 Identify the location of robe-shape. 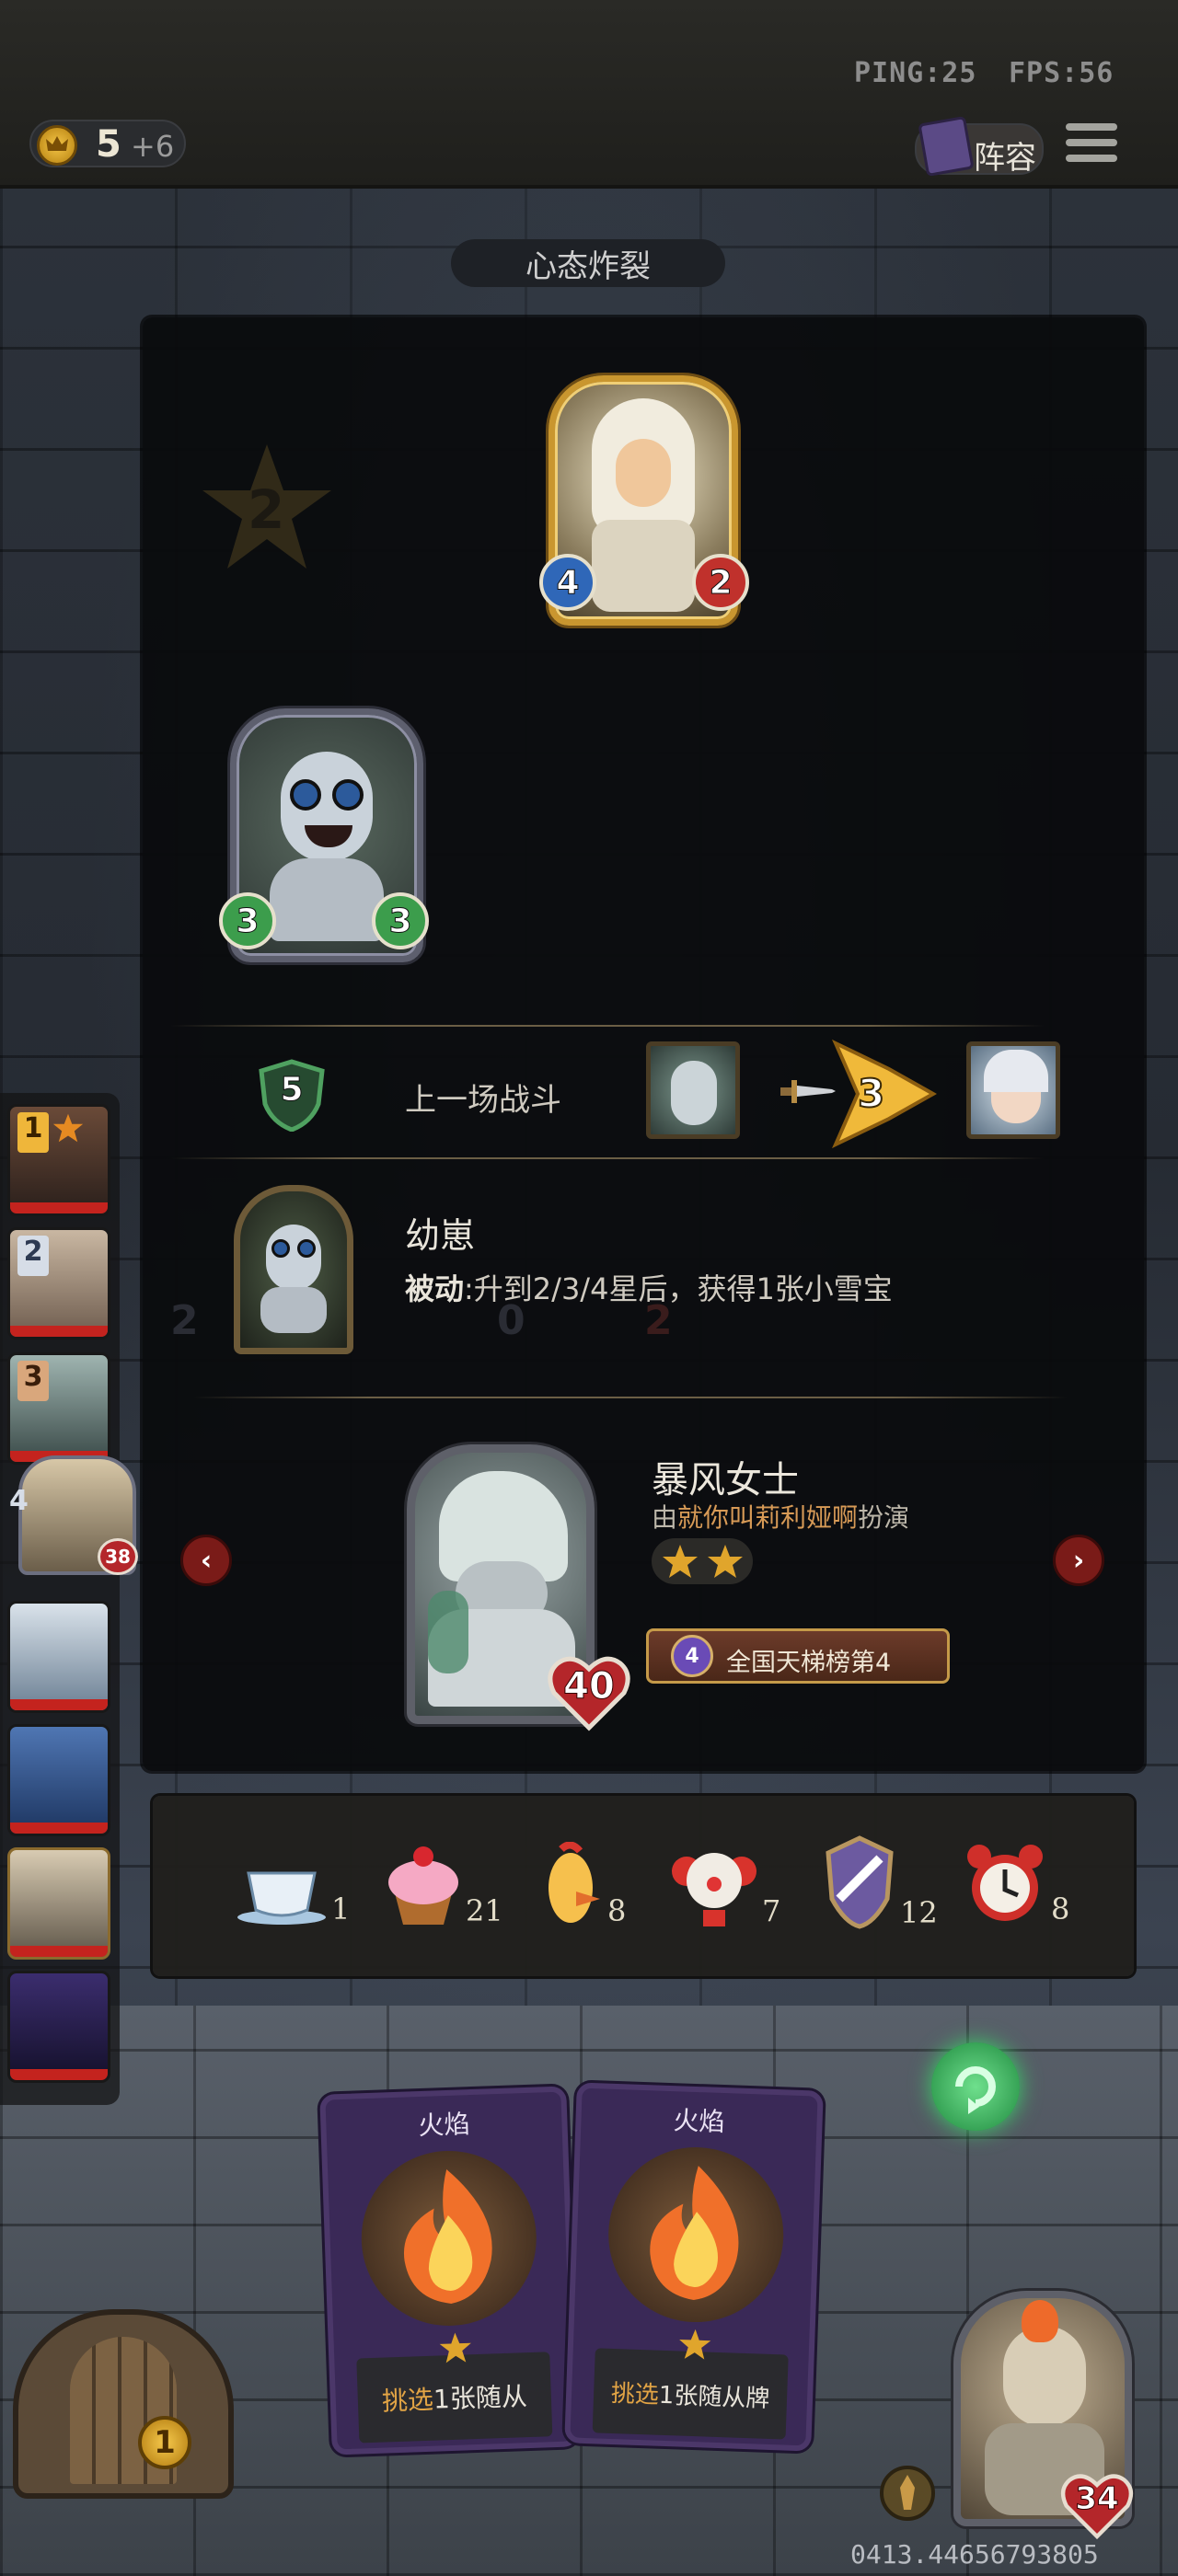
(643, 566).